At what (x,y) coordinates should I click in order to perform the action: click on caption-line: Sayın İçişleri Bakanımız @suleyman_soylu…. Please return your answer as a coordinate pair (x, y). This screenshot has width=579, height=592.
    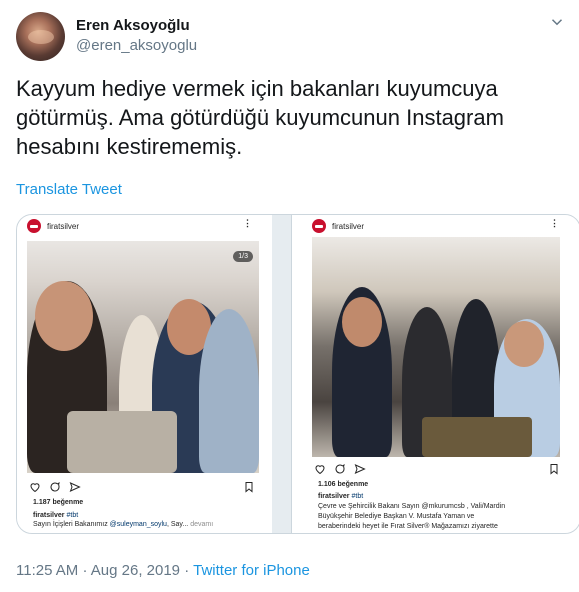
    Looking at the image, I should click on (123, 525).